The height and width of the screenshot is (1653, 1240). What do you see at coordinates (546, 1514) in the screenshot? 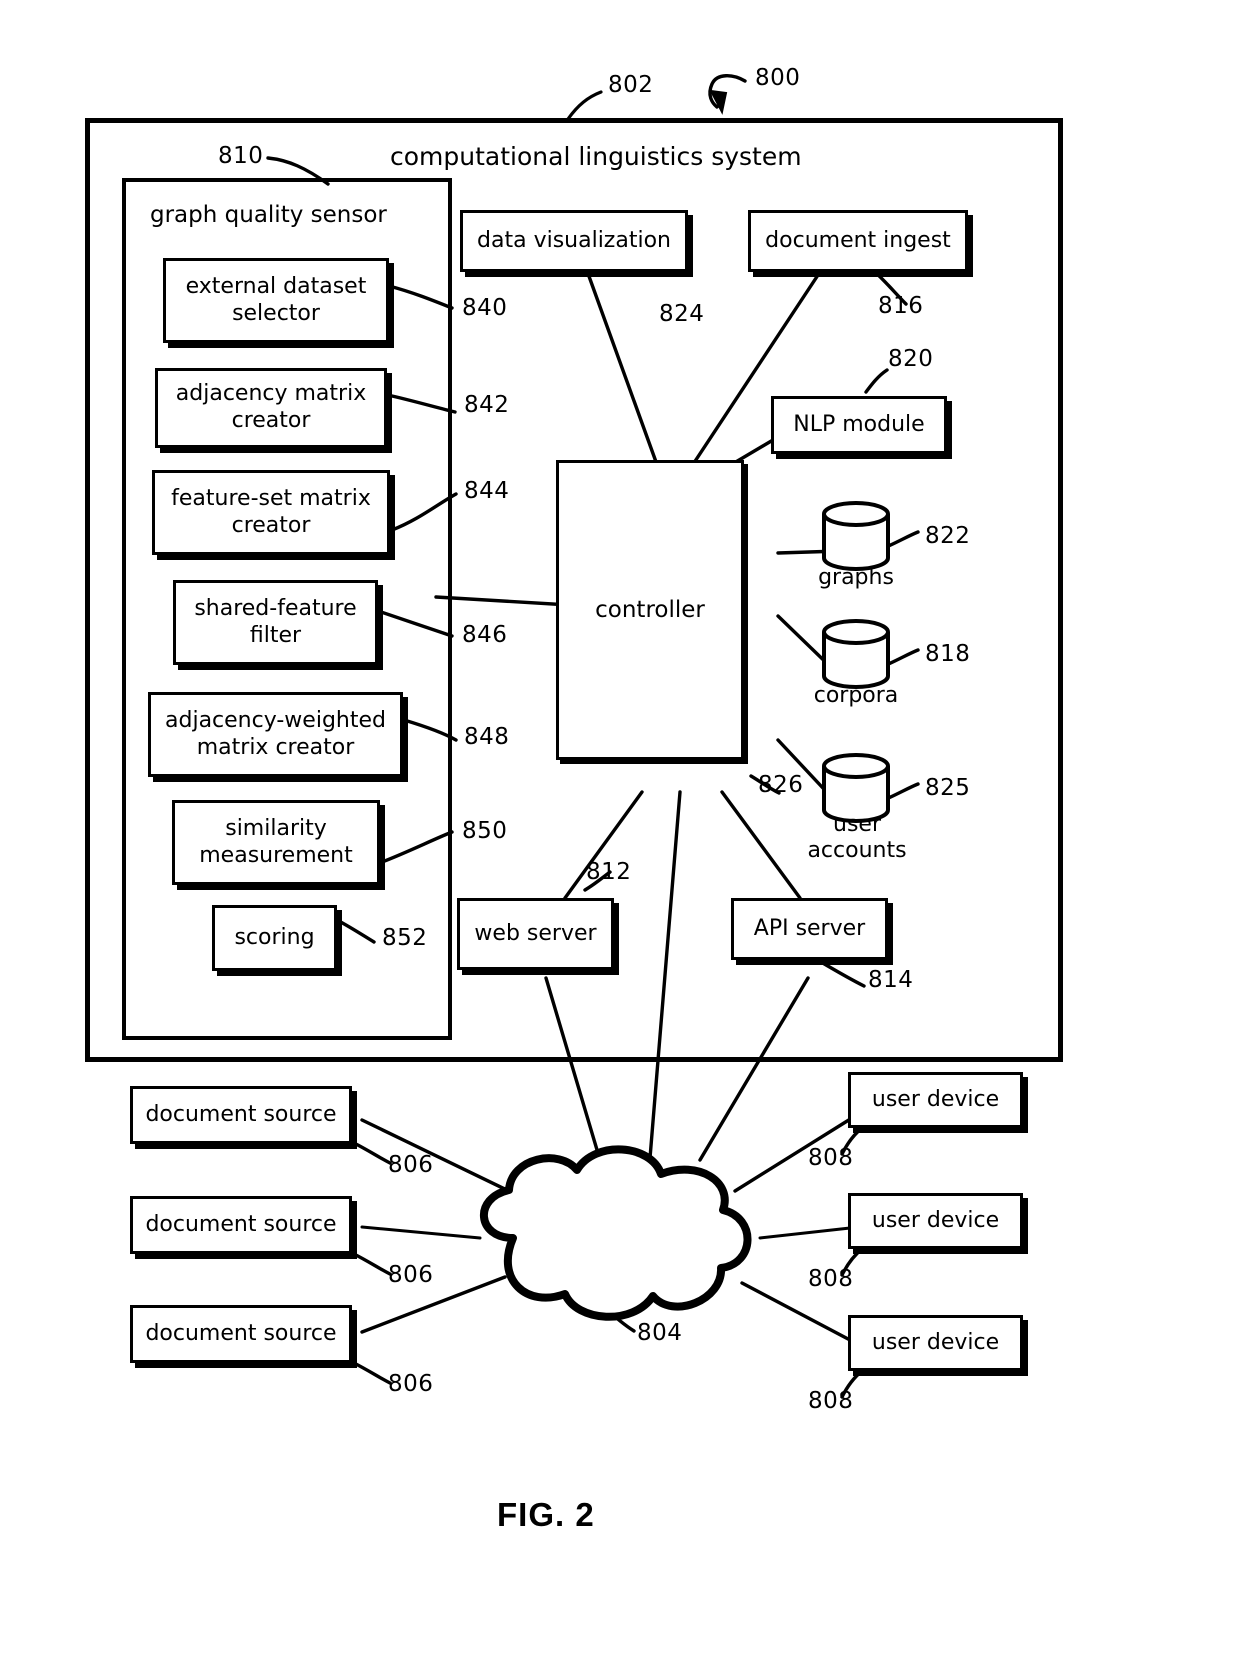
I see `figure-caption: FIG. 2` at bounding box center [546, 1514].